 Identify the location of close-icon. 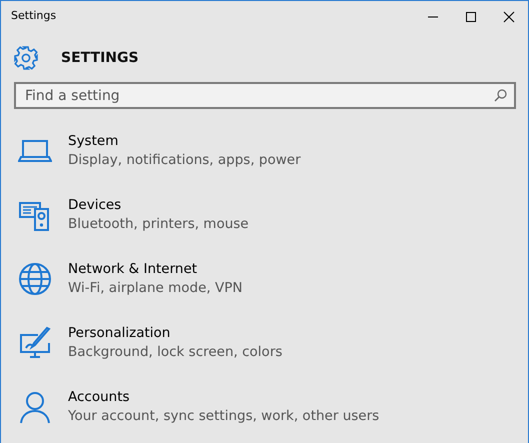
(509, 16).